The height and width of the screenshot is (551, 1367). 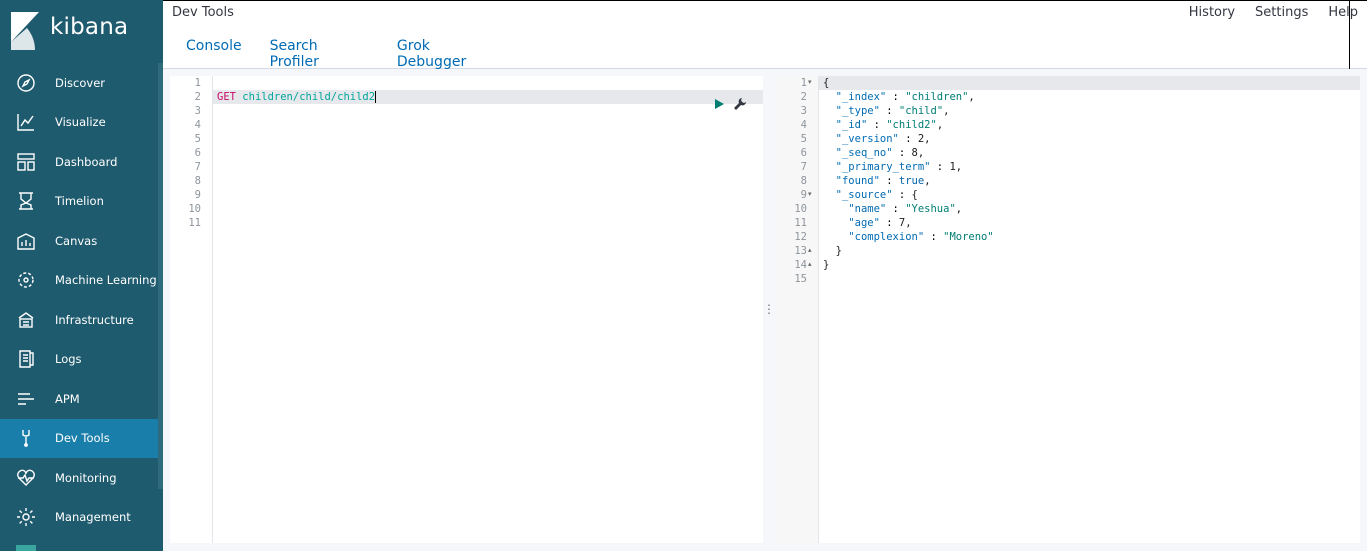 What do you see at coordinates (26, 517) in the screenshot?
I see `gear-icon` at bounding box center [26, 517].